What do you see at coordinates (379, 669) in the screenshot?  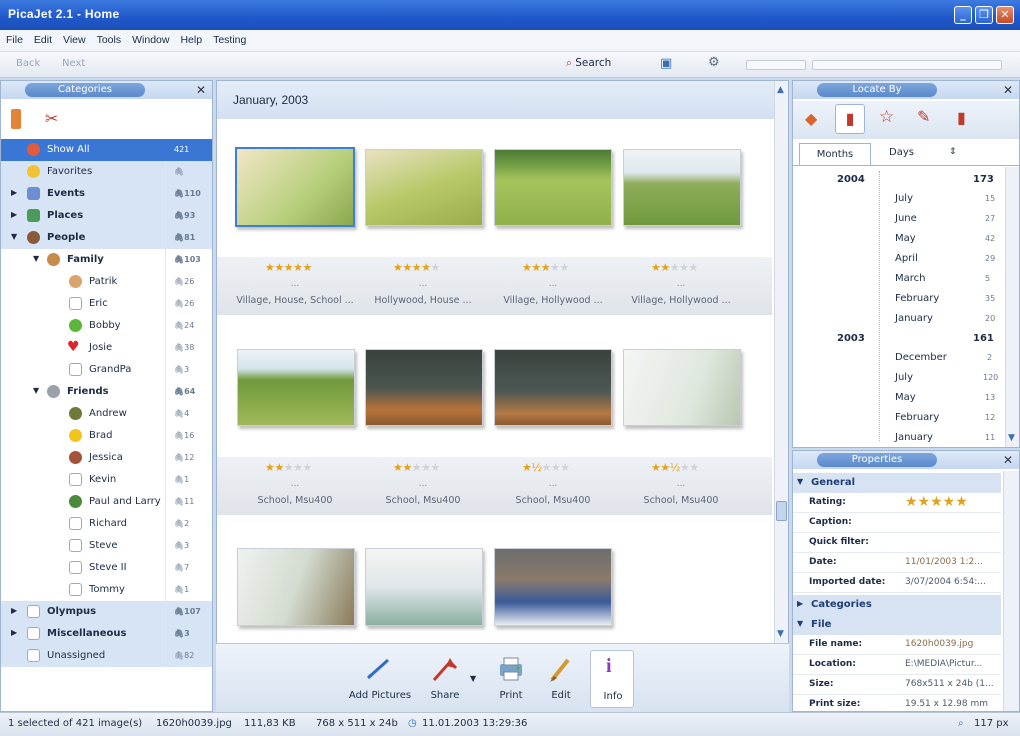 I see `add-pictures-icon` at bounding box center [379, 669].